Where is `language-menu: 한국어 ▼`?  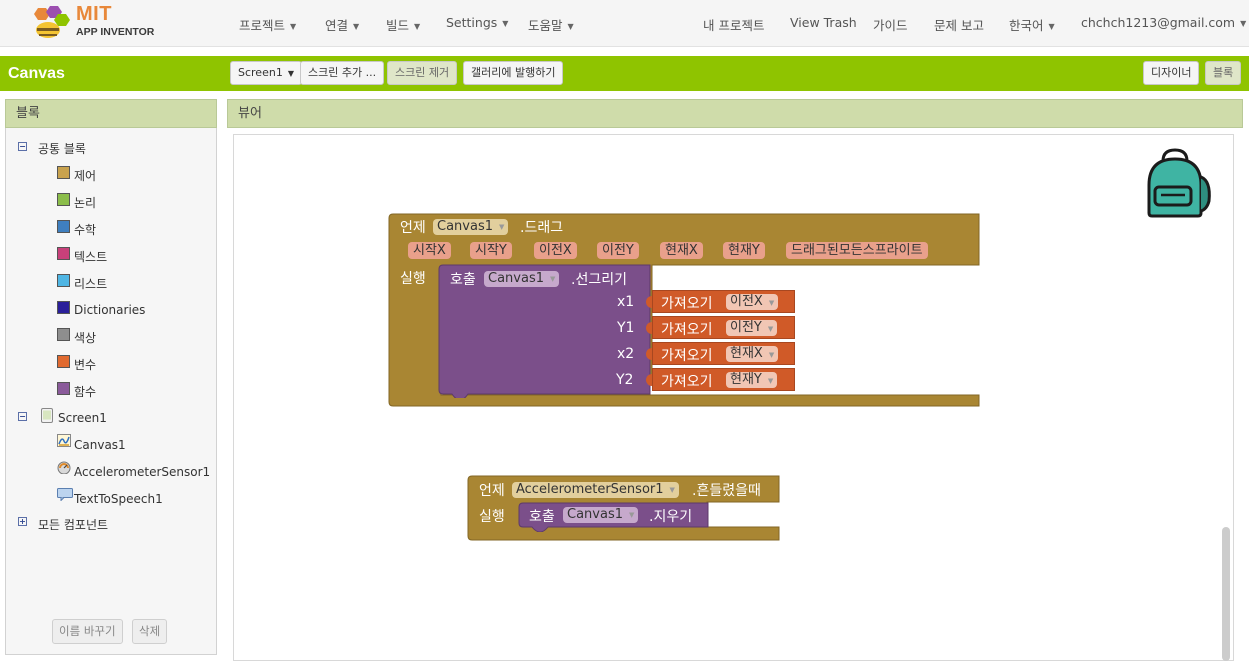
language-menu: 한국어 ▼ is located at coordinates (1032, 24).